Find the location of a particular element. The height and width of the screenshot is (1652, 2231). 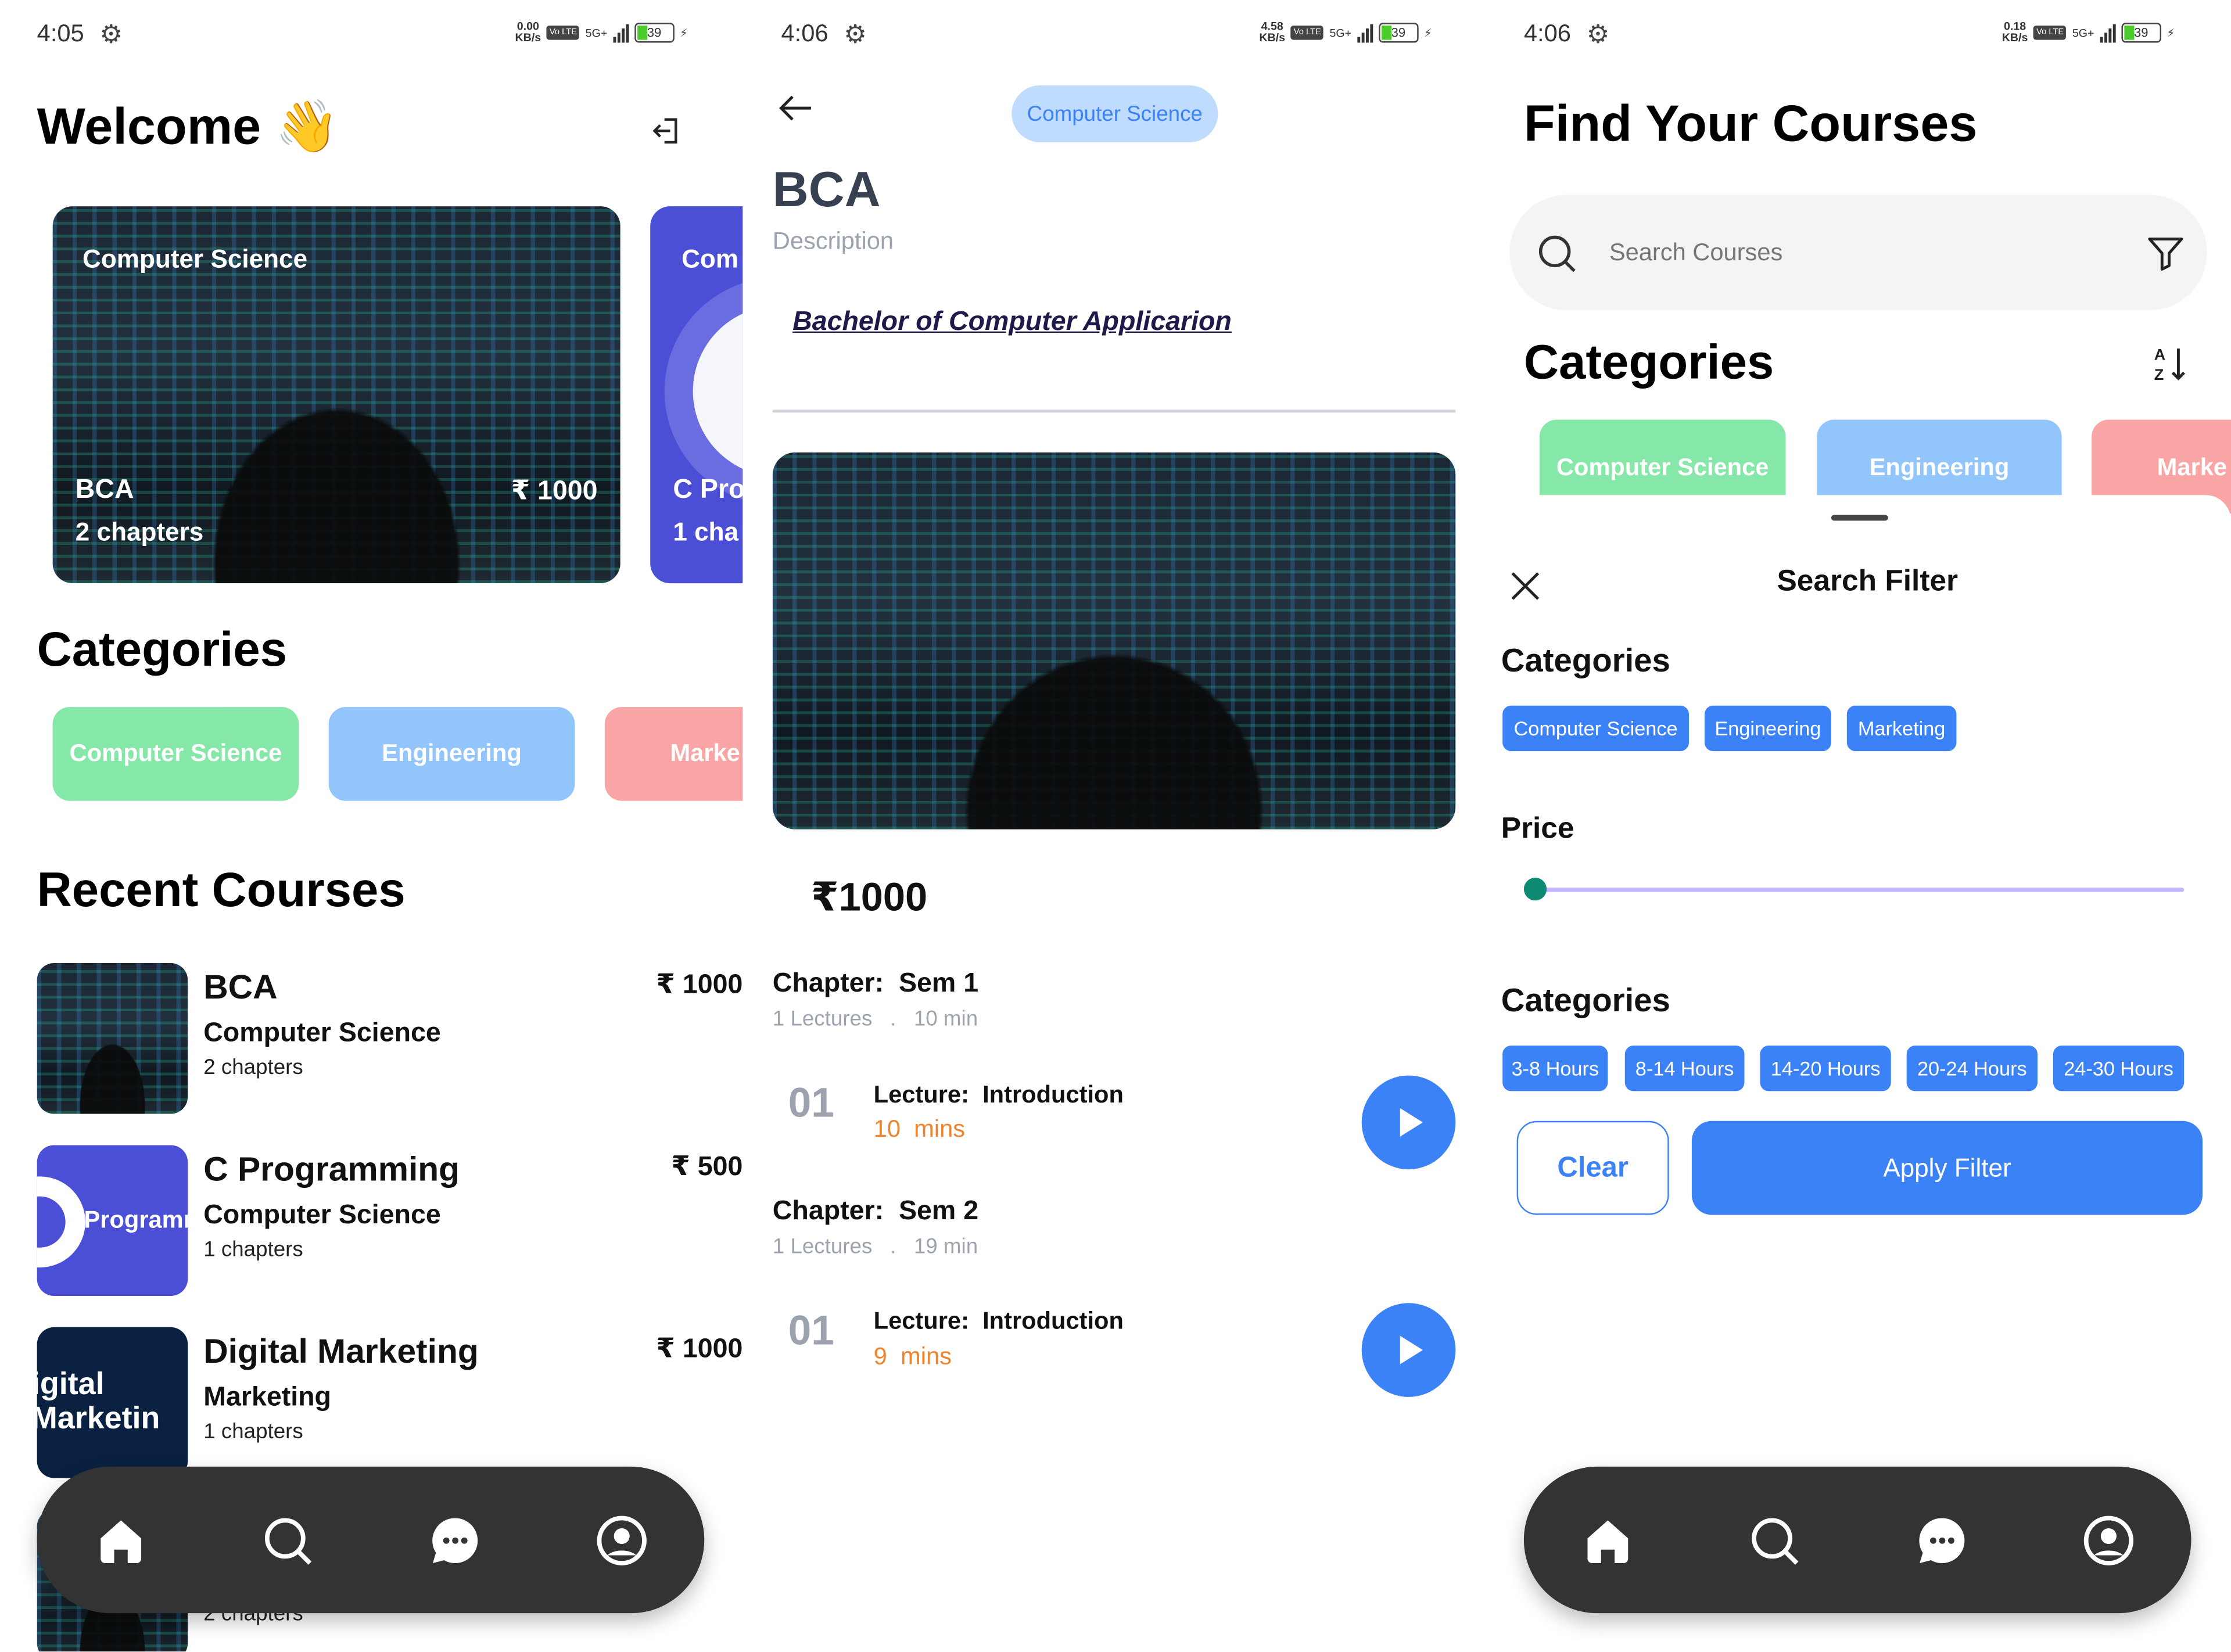

filter-categories-heading: Categories is located at coordinates (1585, 660).